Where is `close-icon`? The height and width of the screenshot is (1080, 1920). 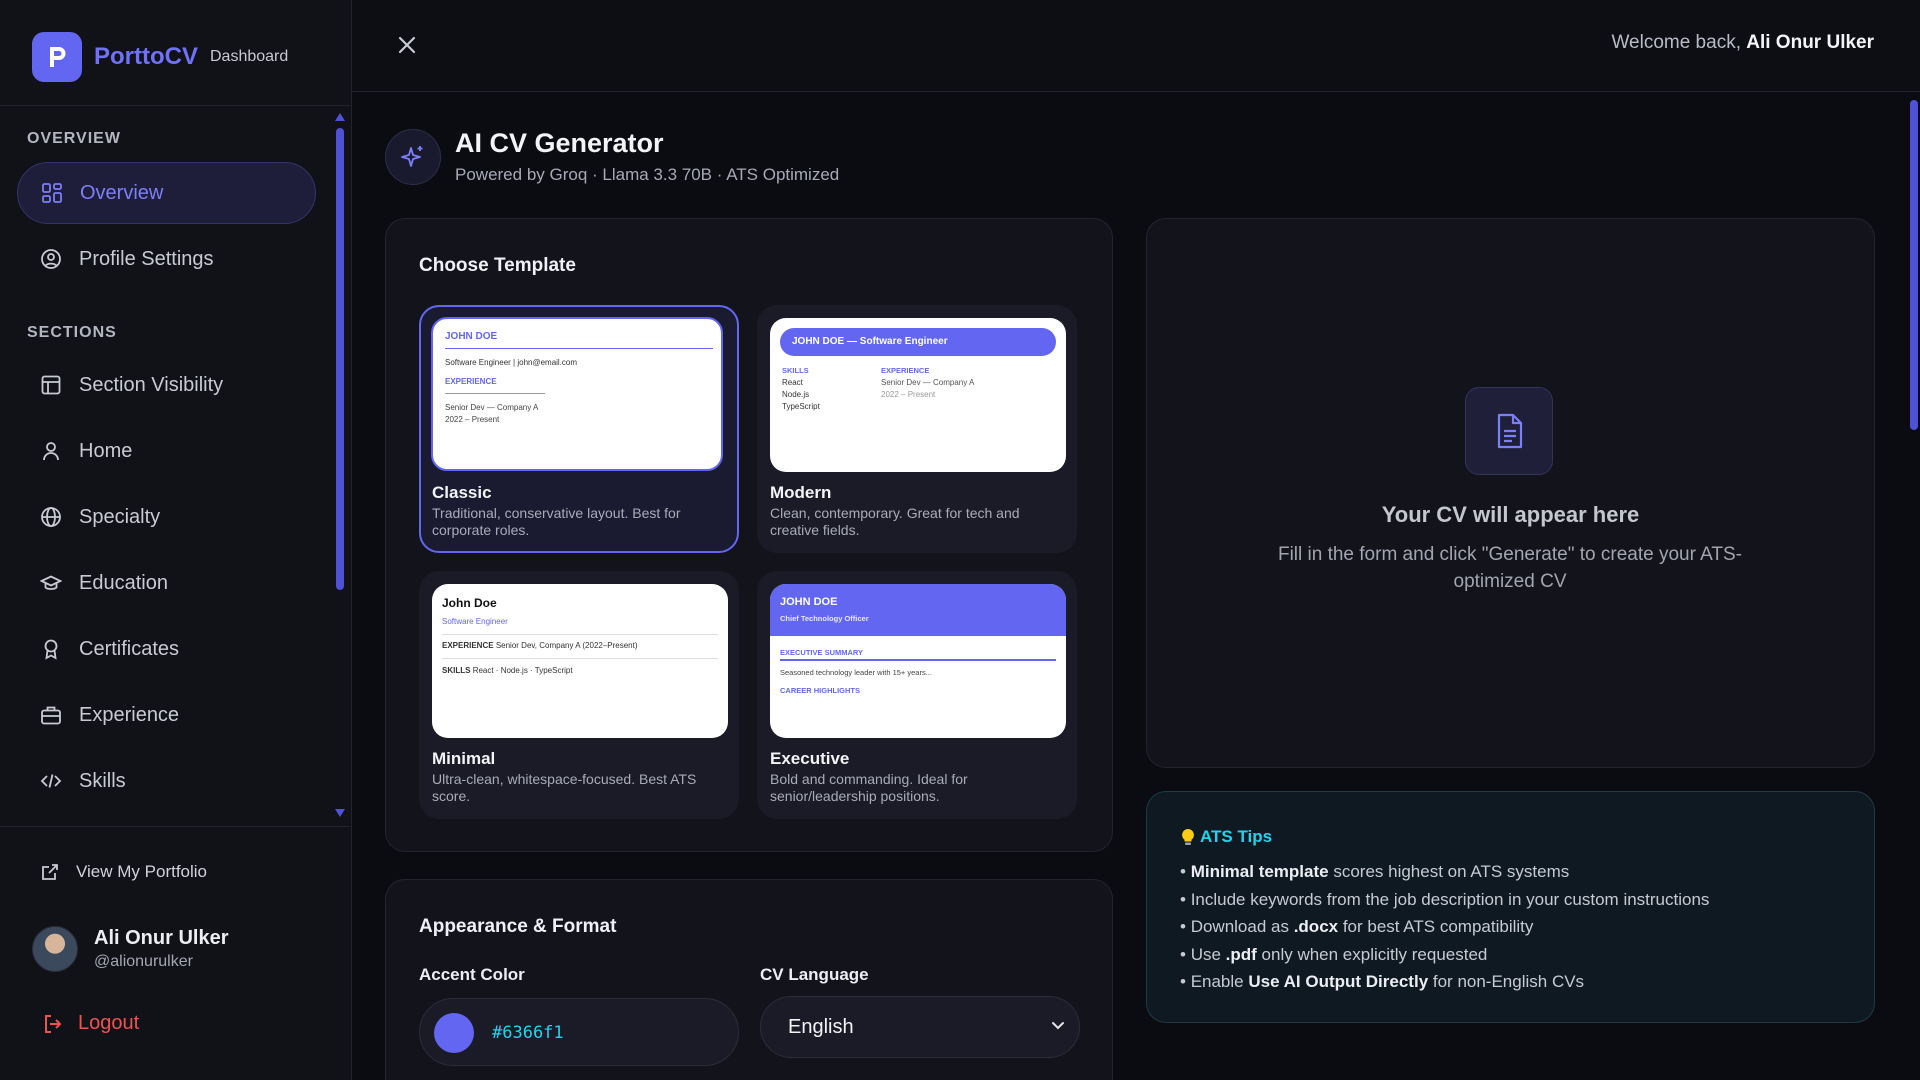 close-icon is located at coordinates (407, 45).